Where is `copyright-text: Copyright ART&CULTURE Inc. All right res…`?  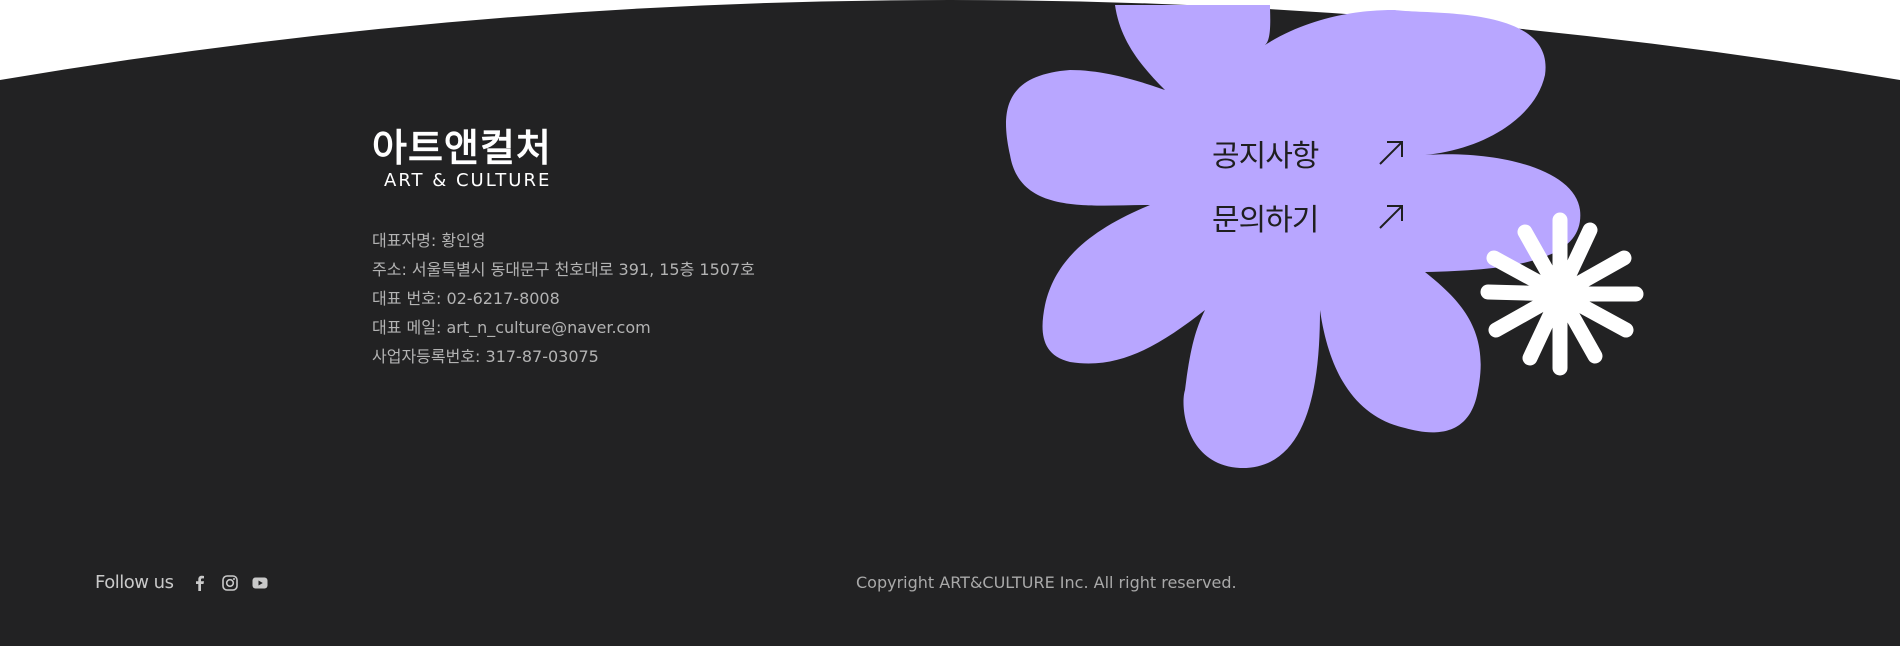 copyright-text: Copyright ART&CULTURE Inc. All right res… is located at coordinates (1046, 582).